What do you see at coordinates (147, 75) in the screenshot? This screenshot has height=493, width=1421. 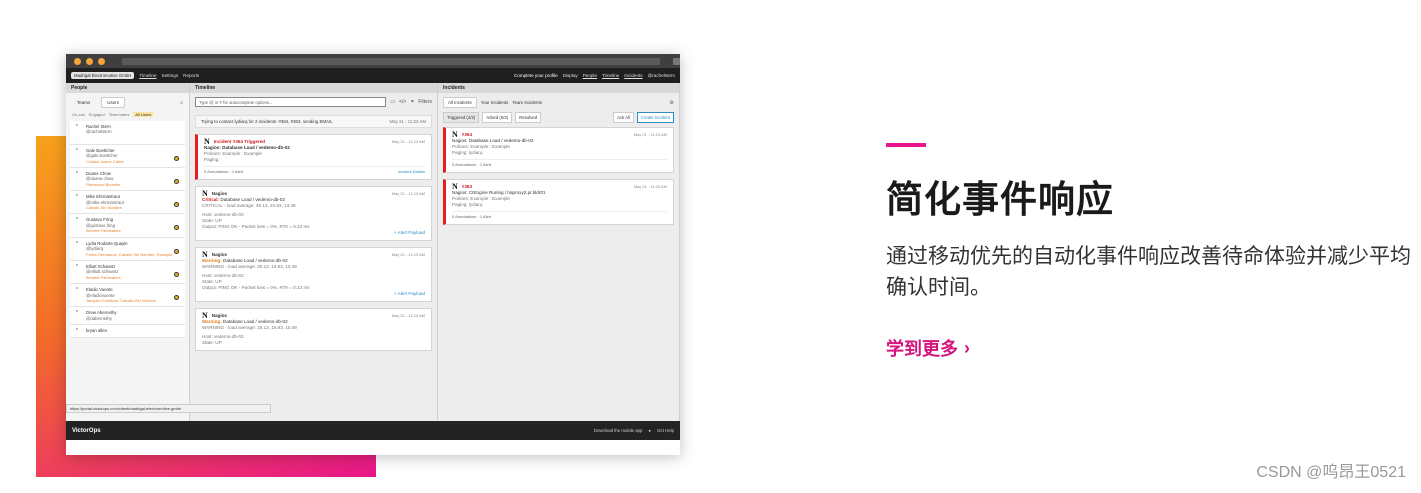 I see `nav-timeline: Timeline` at bounding box center [147, 75].